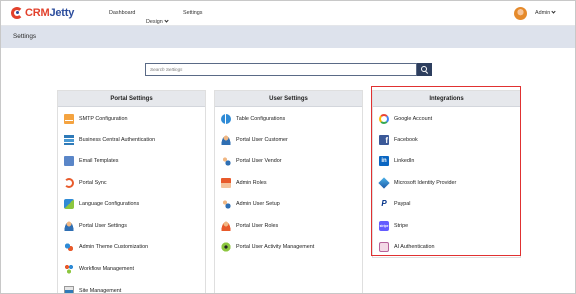 The image size is (576, 294). Describe the element at coordinates (543, 13) in the screenshot. I see `user-menu-label: Admin` at that location.